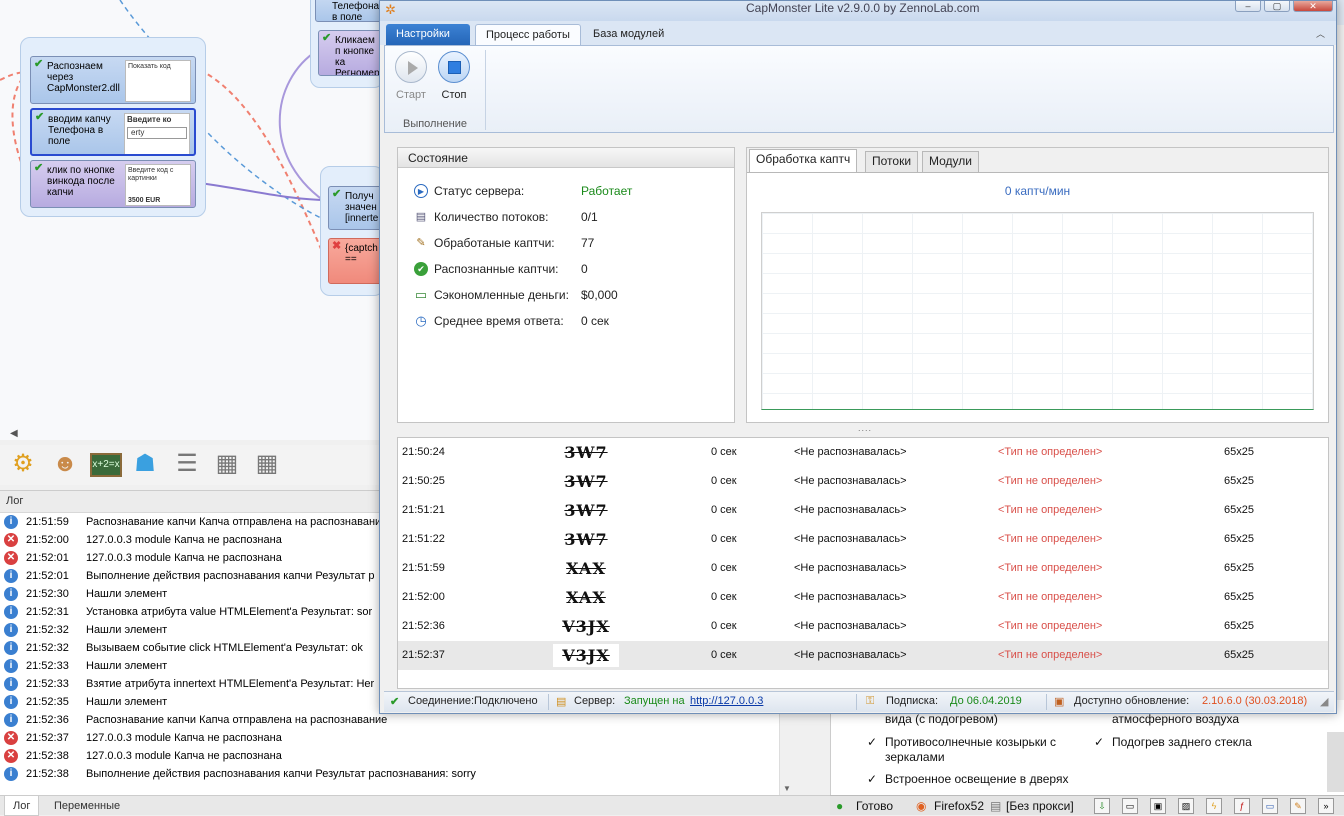  I want to click on flash-icon: ƒ, so click(1242, 806).